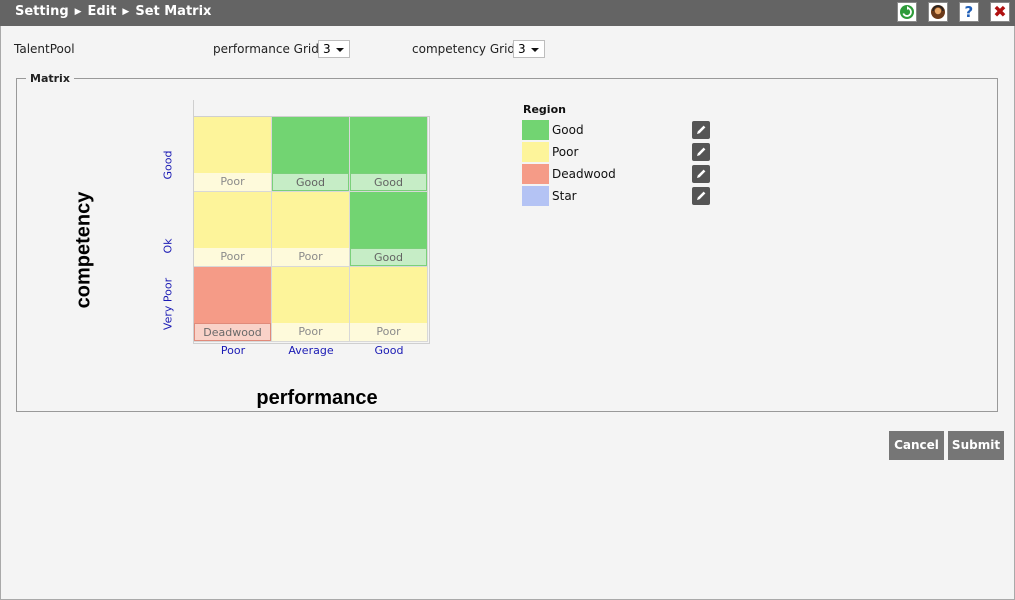 The width and height of the screenshot is (1015, 600). I want to click on region-row-deadwood: Deadwood, so click(617, 175).